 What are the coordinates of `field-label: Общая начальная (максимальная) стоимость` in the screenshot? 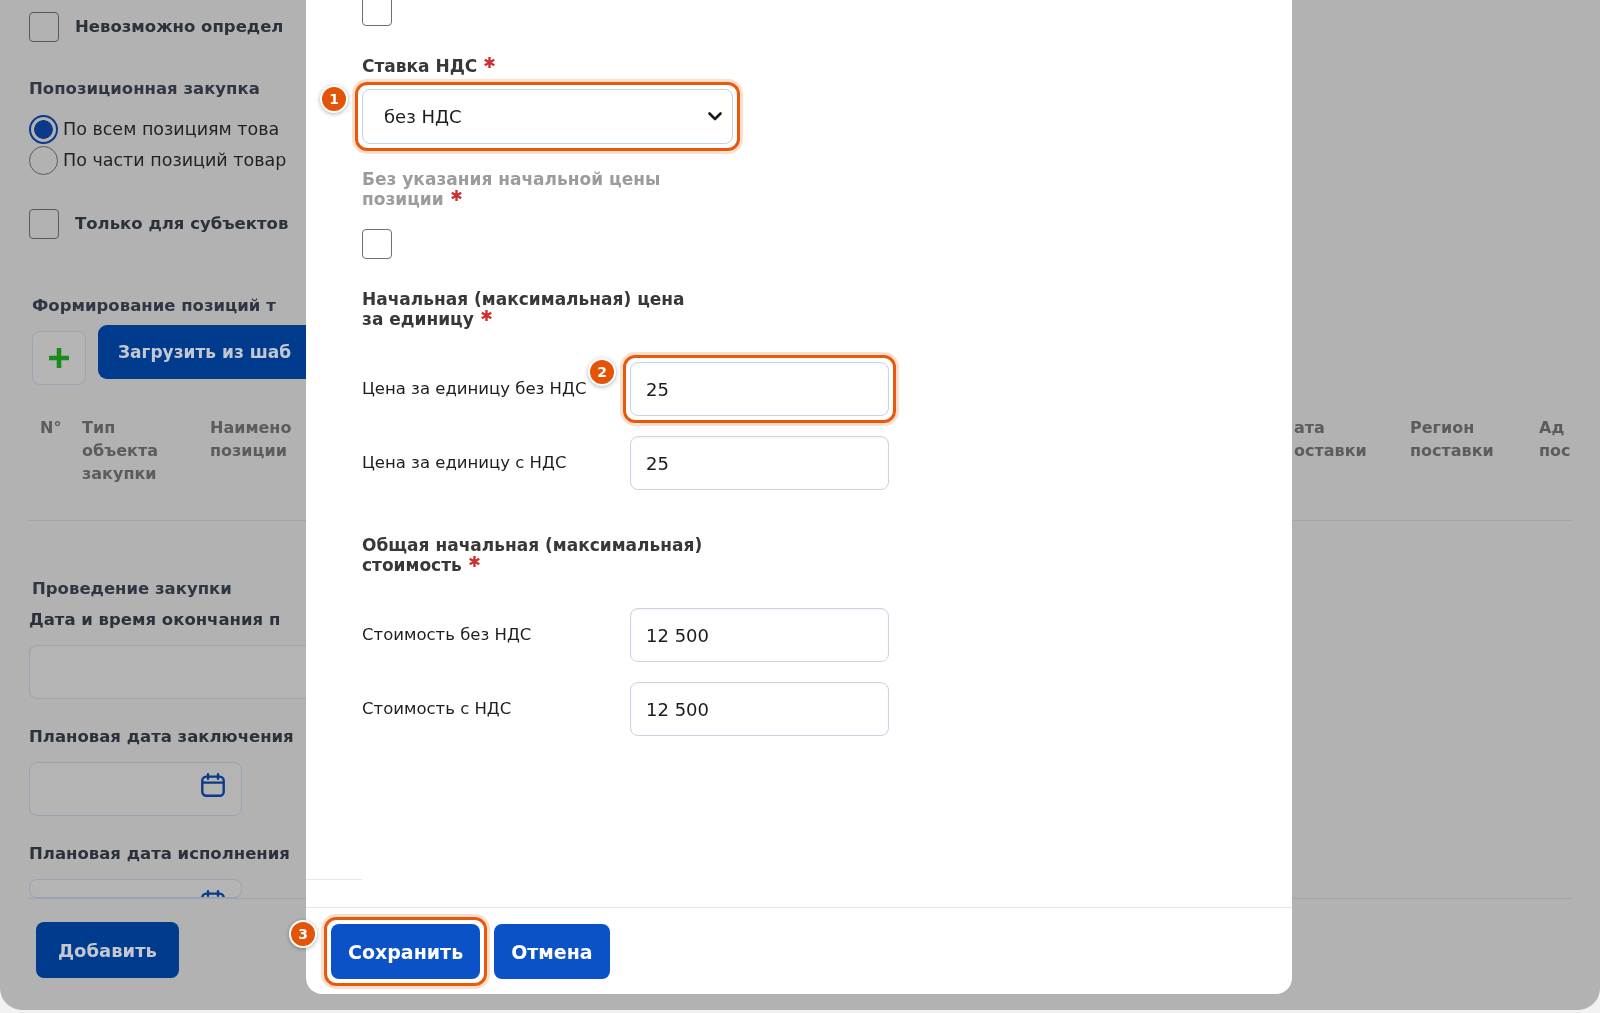 It's located at (532, 555).